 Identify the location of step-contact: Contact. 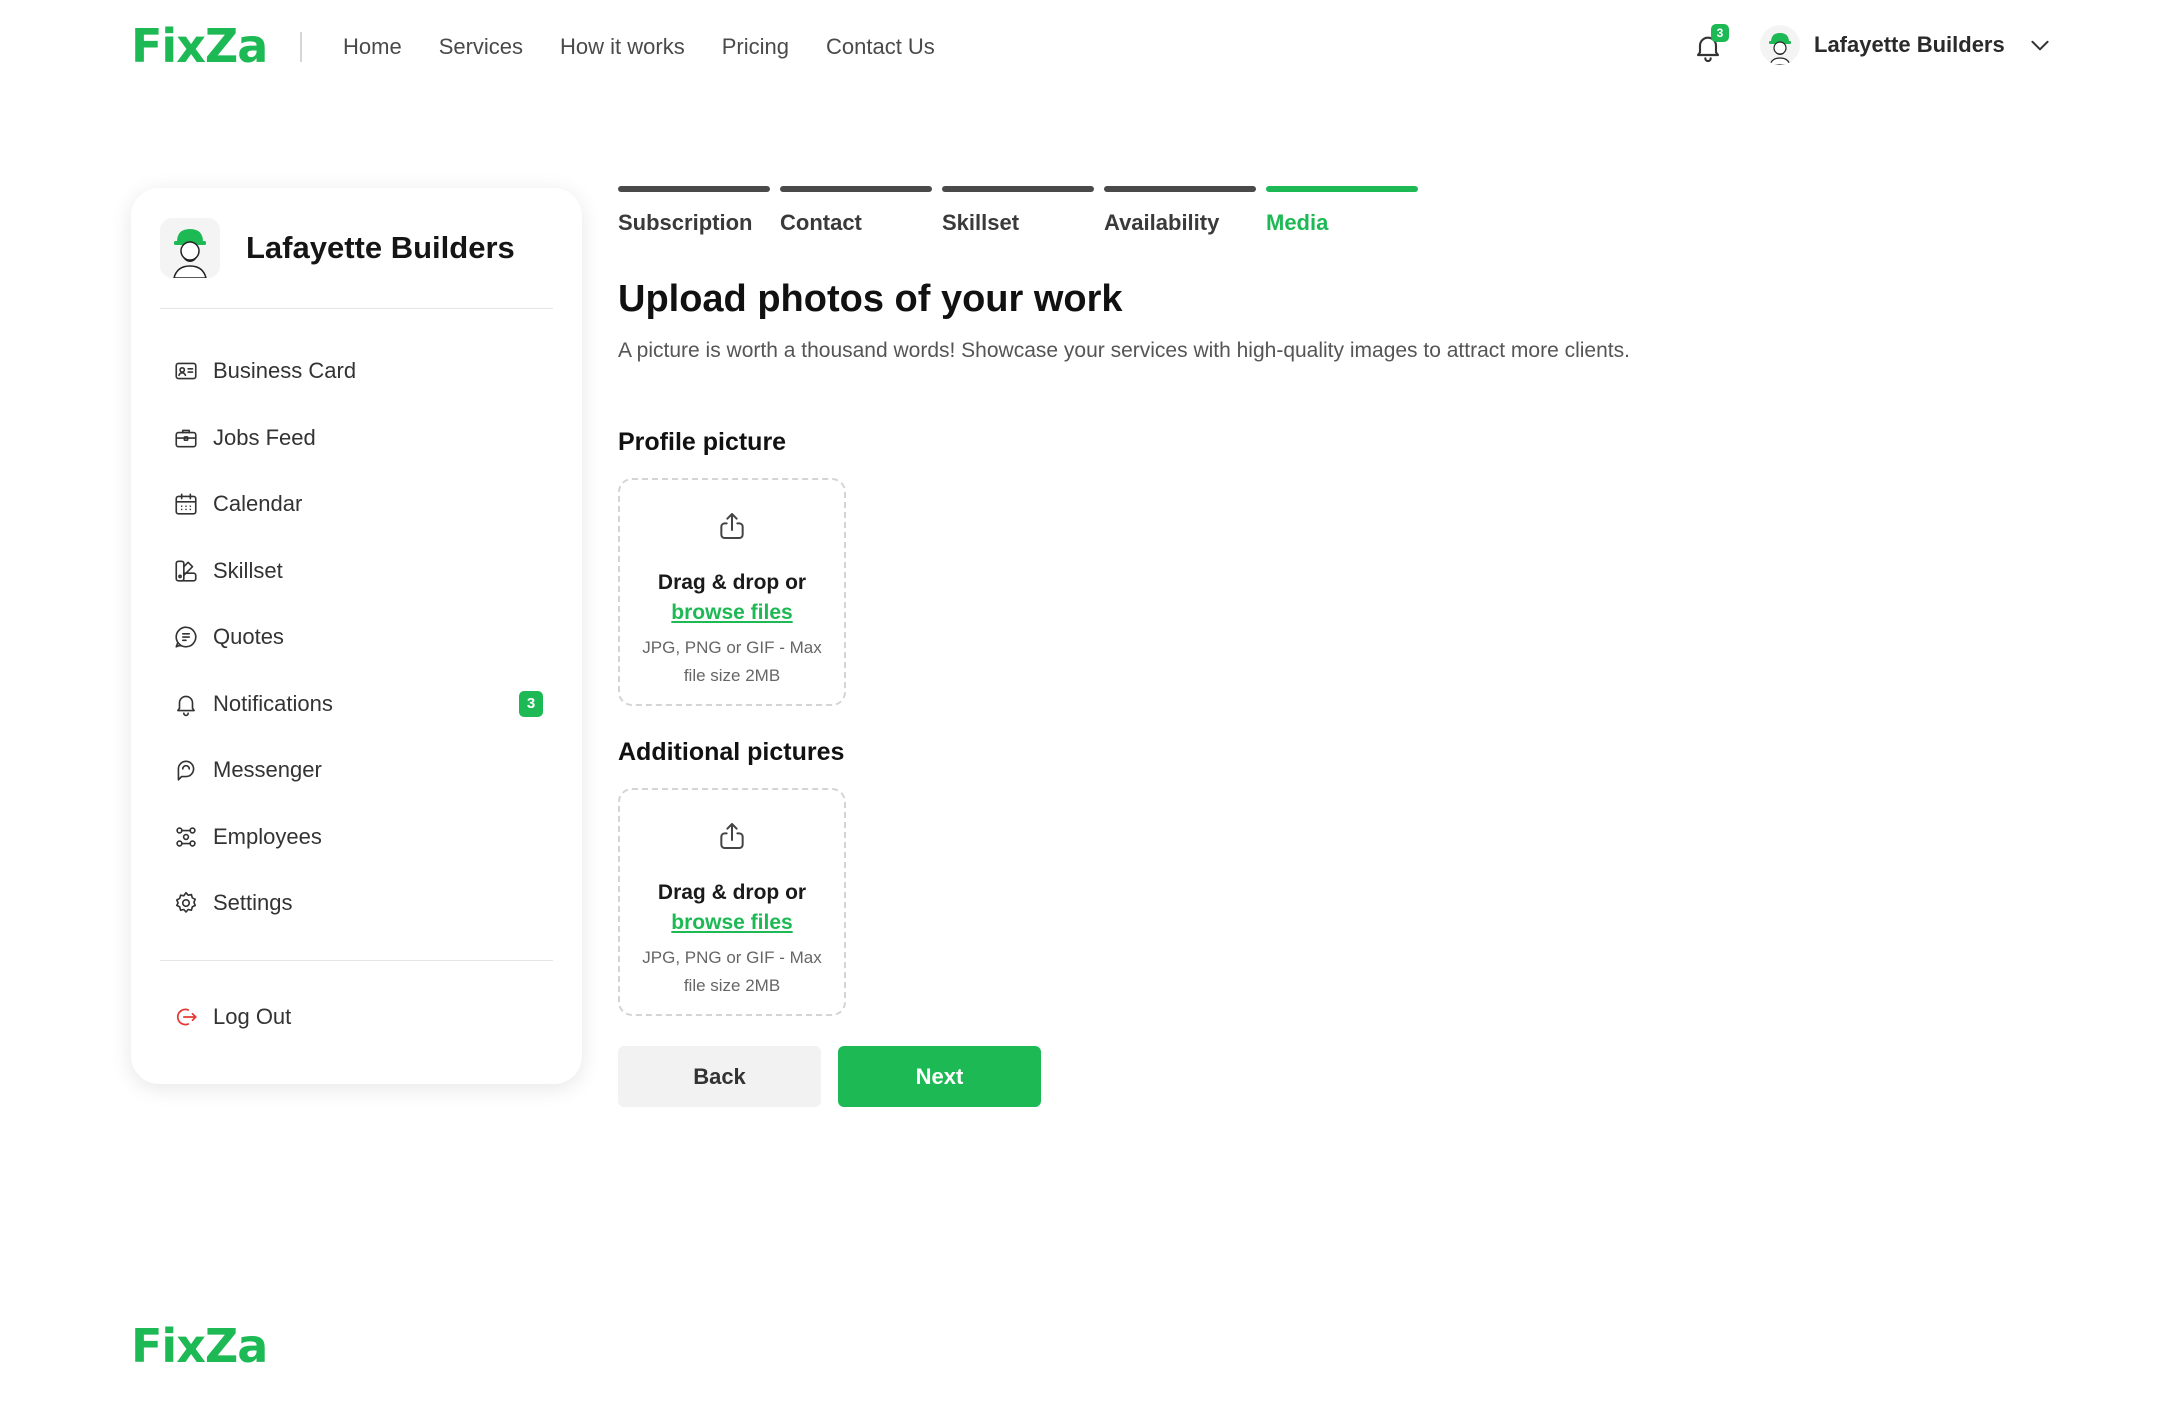
(856, 211).